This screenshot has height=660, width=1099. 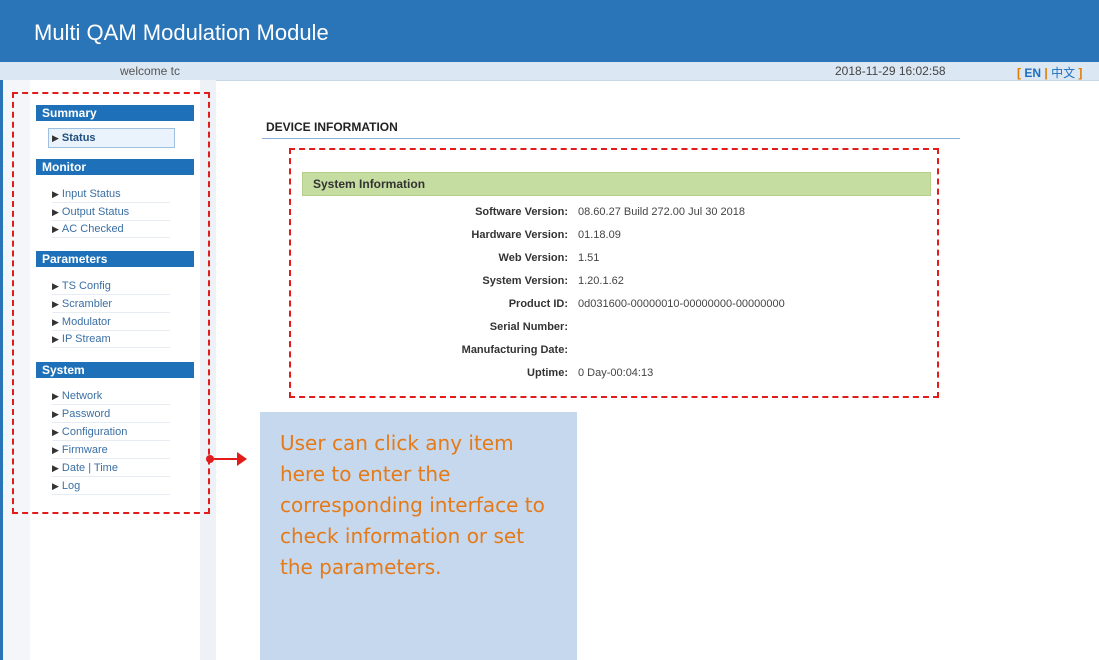 What do you see at coordinates (743, 373) in the screenshot?
I see `field-uptime-value-wrap: 0 Day-00:04:13` at bounding box center [743, 373].